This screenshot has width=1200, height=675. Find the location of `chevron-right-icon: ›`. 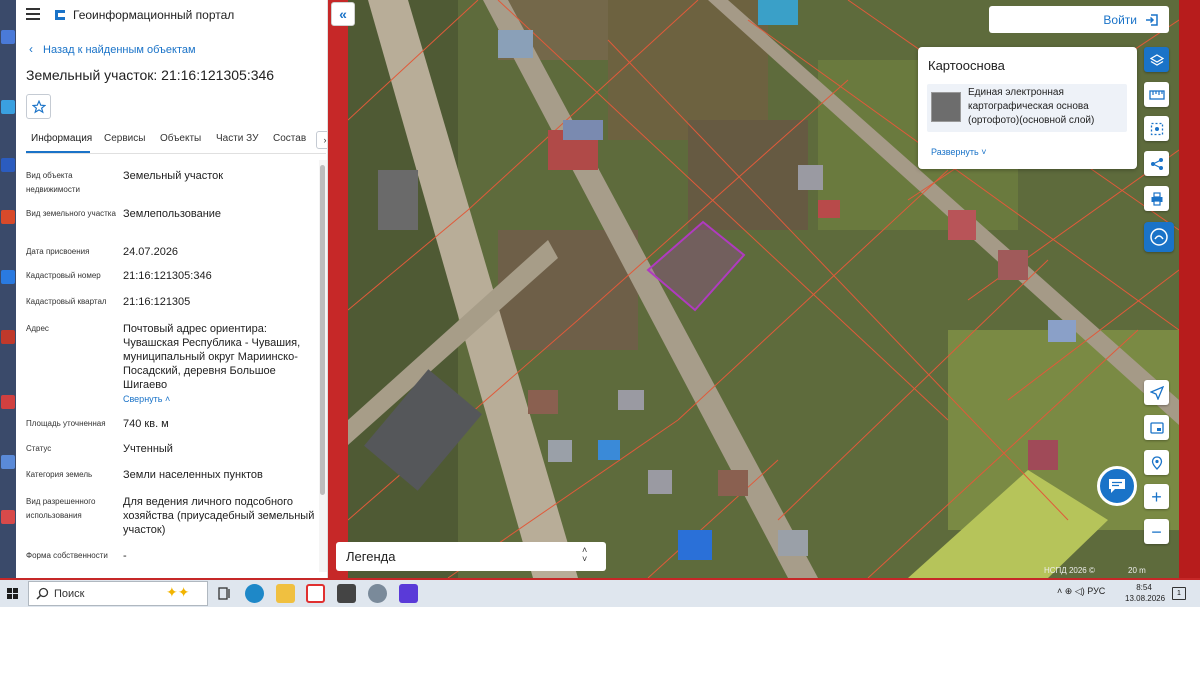

chevron-right-icon: › is located at coordinates (325, 140).